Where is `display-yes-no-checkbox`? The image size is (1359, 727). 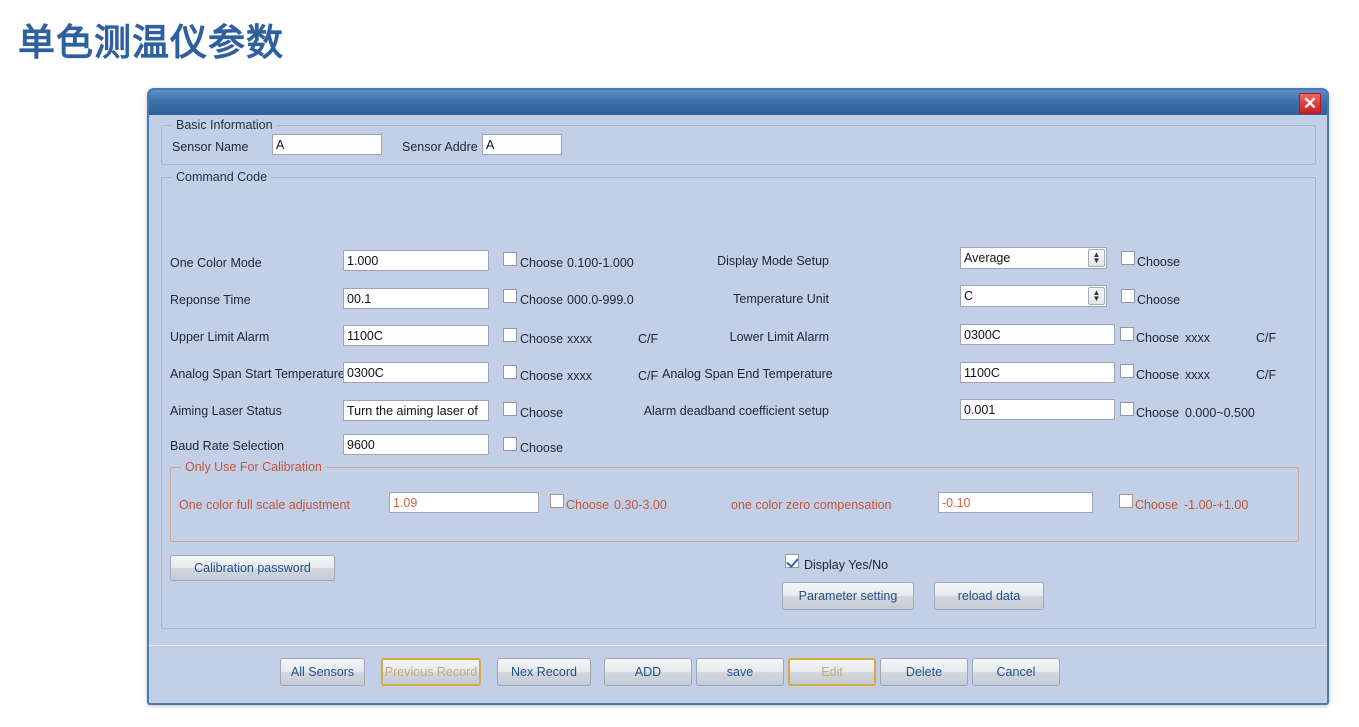
display-yes-no-checkbox is located at coordinates (792, 561).